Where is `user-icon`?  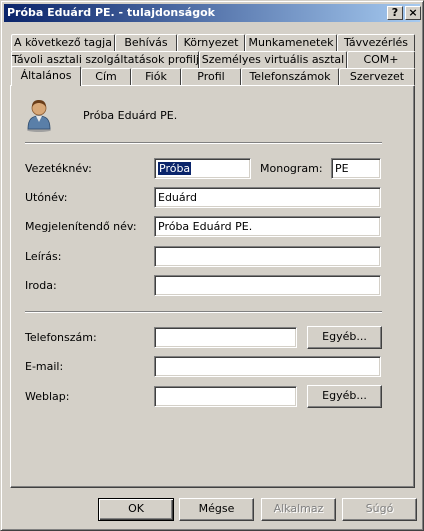
user-icon is located at coordinates (39, 115).